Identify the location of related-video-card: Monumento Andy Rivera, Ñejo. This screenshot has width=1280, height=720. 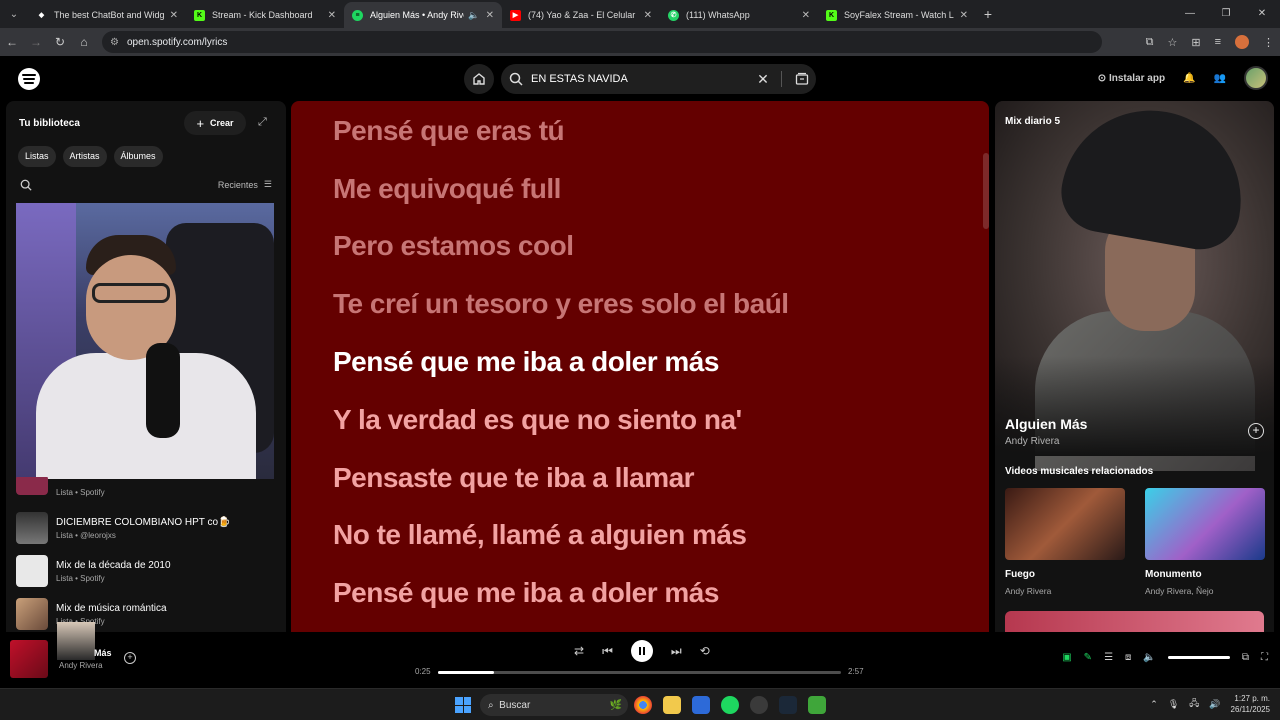
(1205, 542).